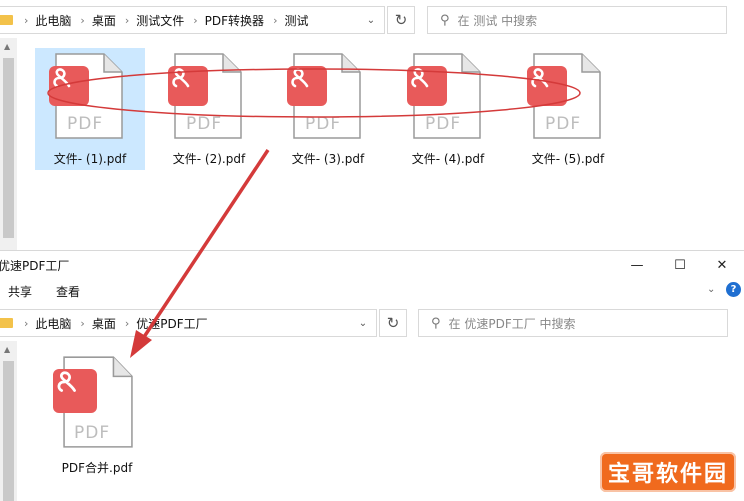 The width and height of the screenshot is (744, 501). I want to click on address-row: › 此电脑 › 桌面 › 优速PDF工厂 ⌄ ↻ ⚲ 在 优速PDF工厂 中搜索, so click(372, 322).